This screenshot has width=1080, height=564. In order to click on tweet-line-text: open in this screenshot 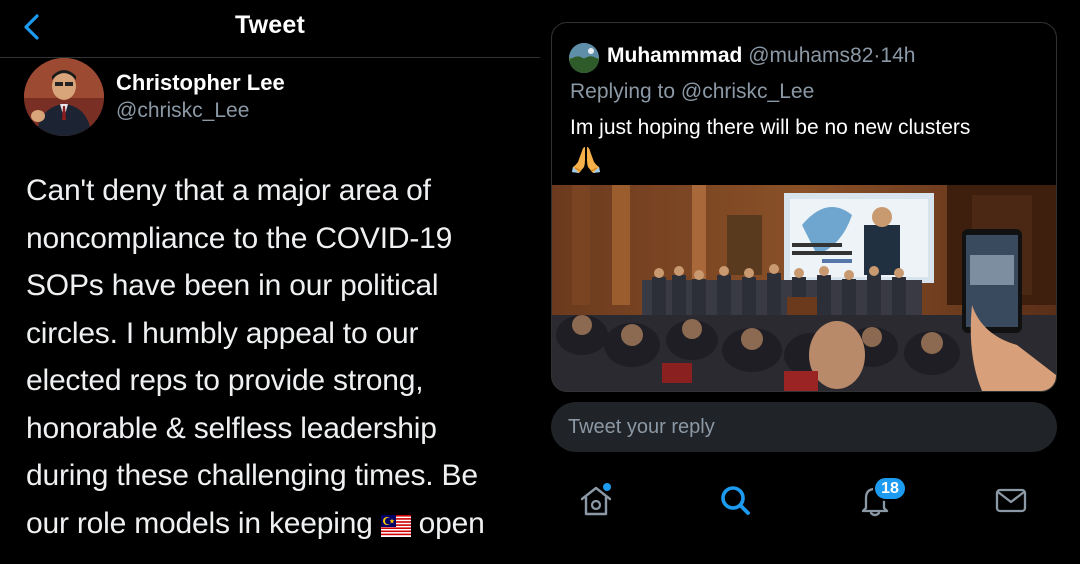, I will do `click(451, 523)`.